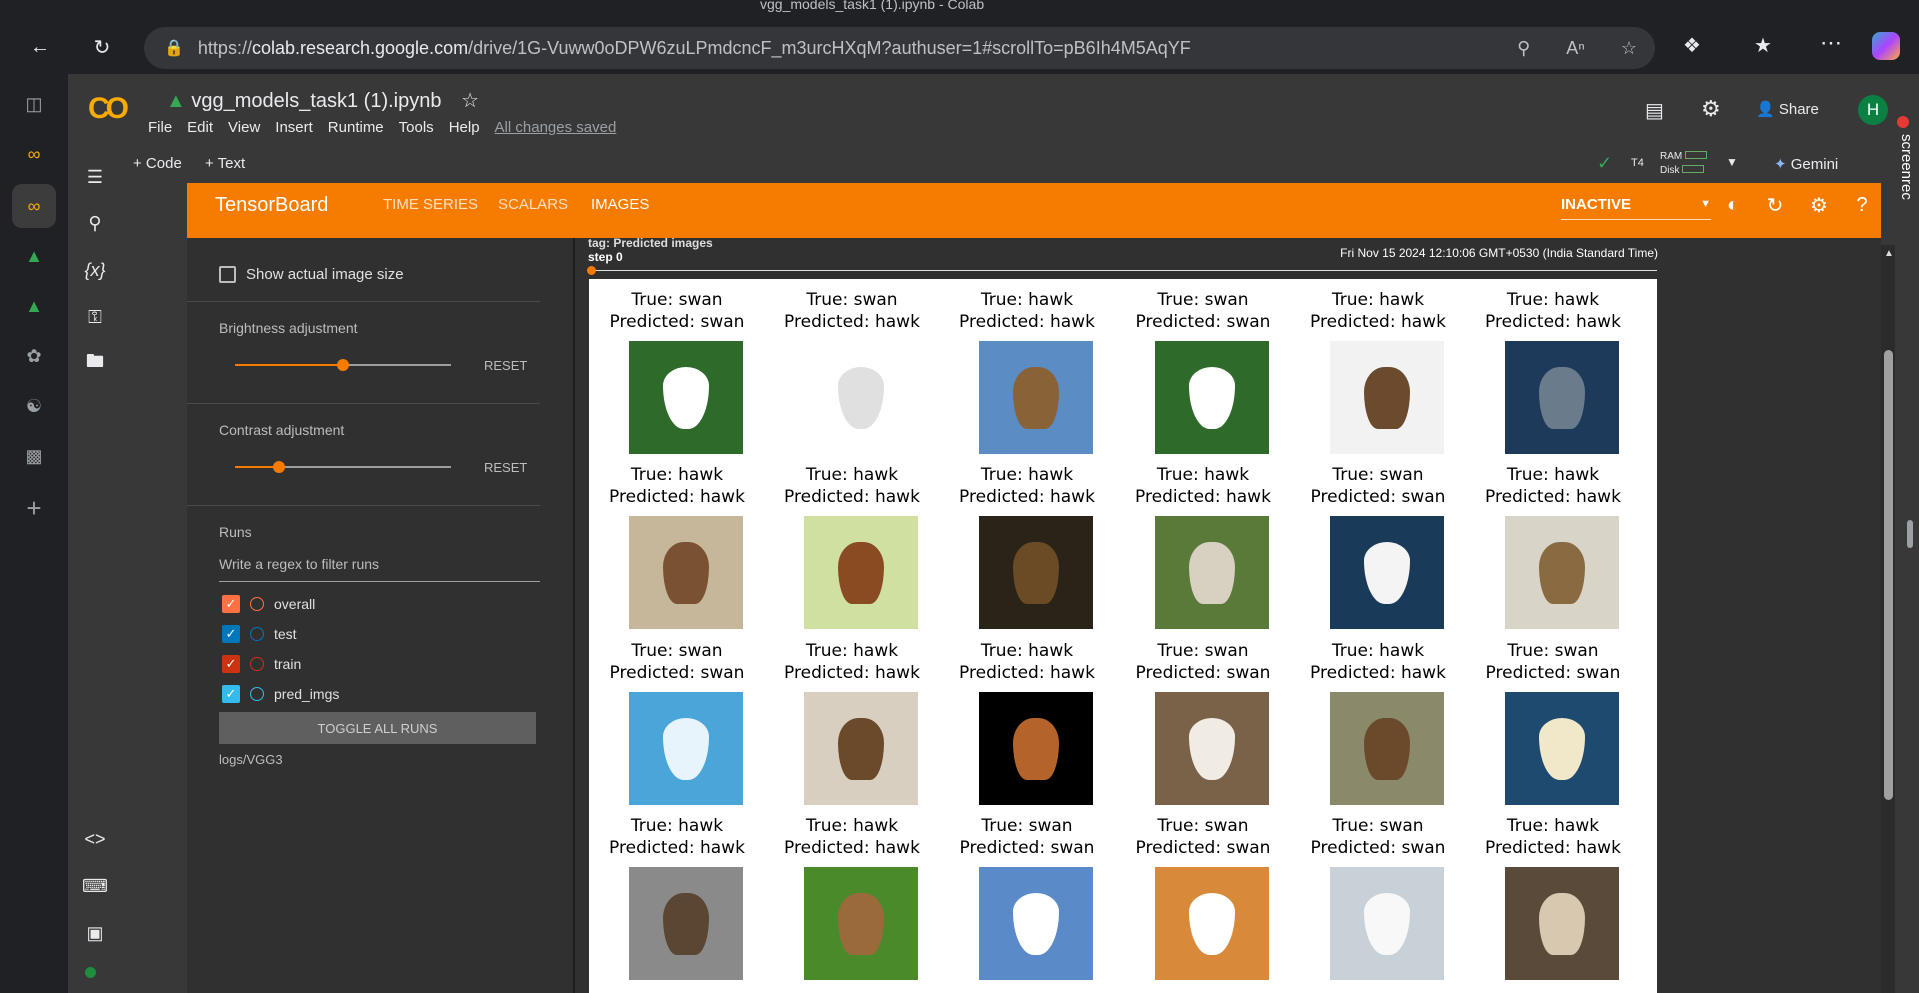  I want to click on terminal-icon: ▣, so click(95, 933).